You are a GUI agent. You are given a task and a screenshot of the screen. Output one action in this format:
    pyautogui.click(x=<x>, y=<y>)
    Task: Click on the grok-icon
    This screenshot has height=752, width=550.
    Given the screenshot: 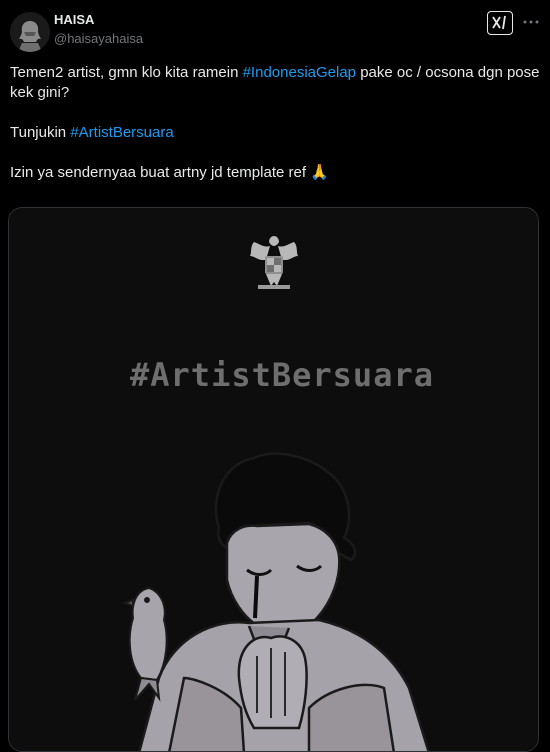 What is the action you would take?
    pyautogui.click(x=499, y=22)
    